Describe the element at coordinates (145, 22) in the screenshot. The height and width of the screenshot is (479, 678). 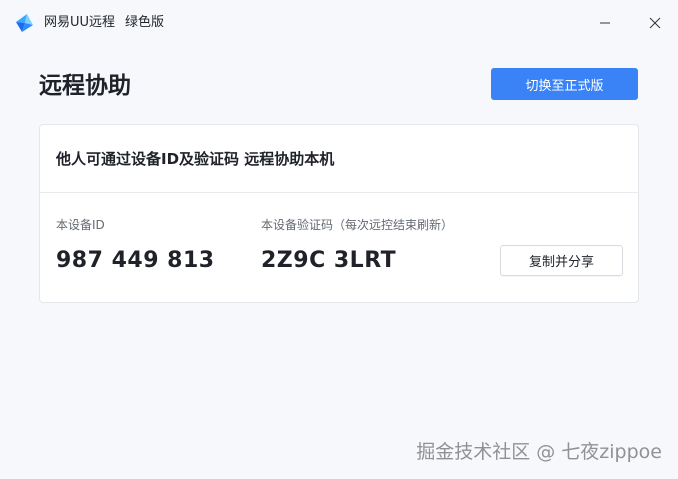
I see `app-edition: 绿色版` at that location.